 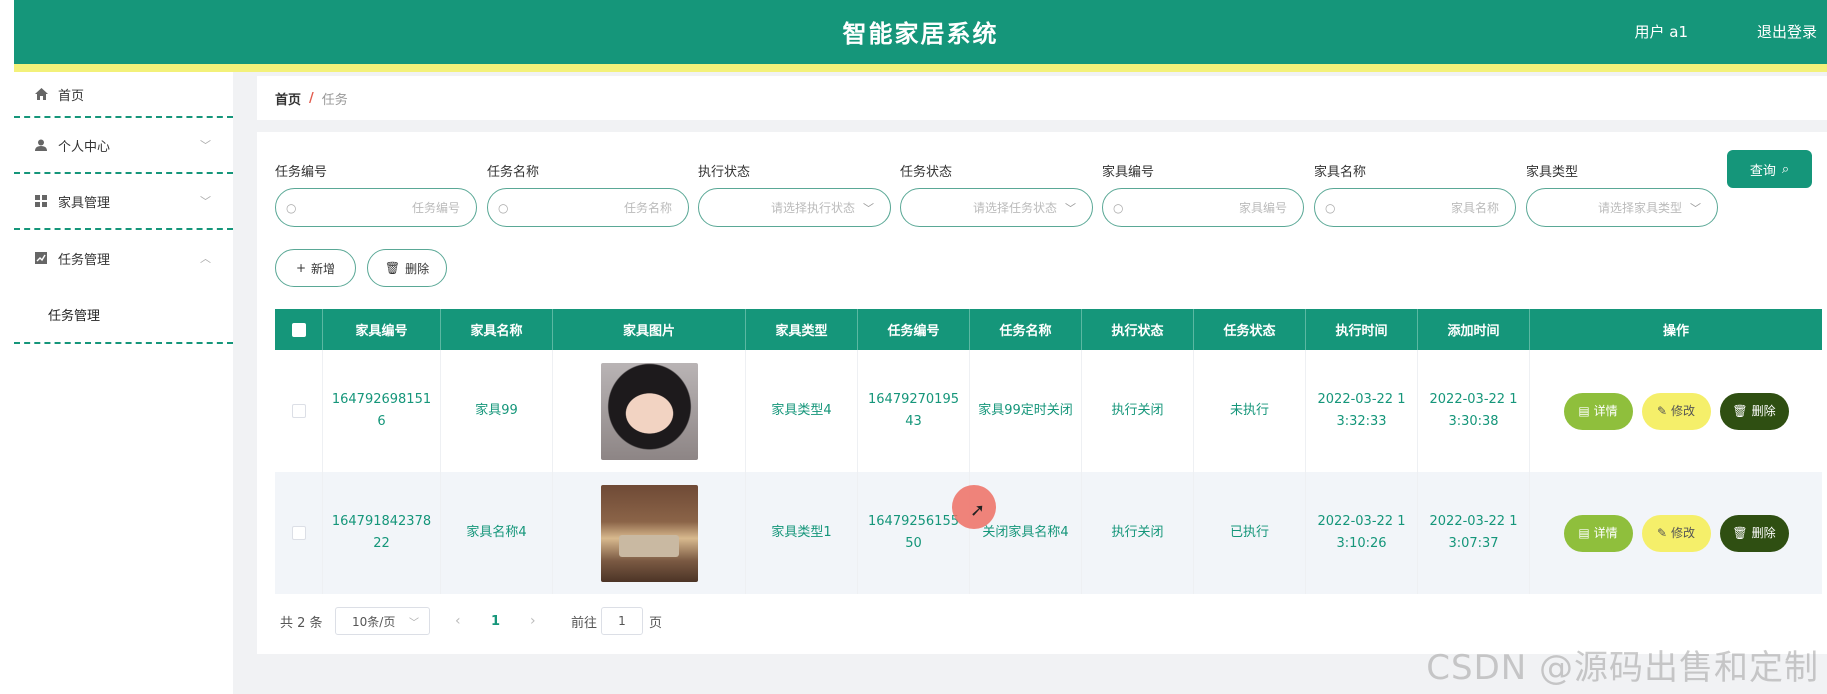 I want to click on select-all-cell, so click(x=299, y=329).